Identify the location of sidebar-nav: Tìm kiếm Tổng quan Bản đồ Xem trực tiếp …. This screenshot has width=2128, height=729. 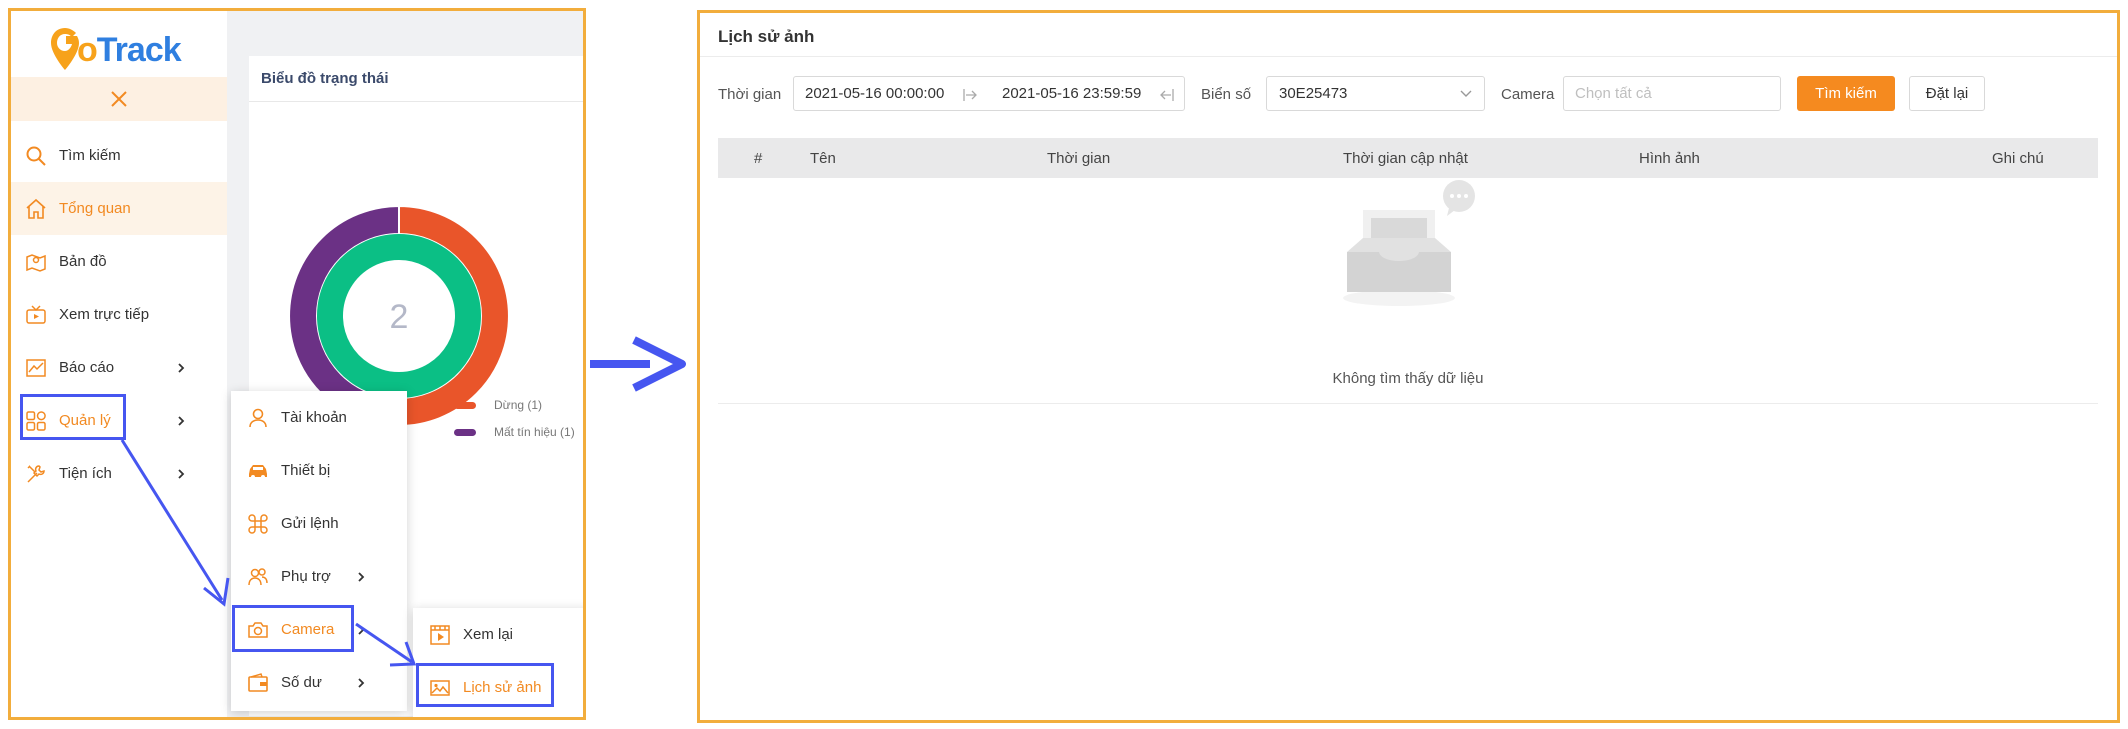
(119, 314).